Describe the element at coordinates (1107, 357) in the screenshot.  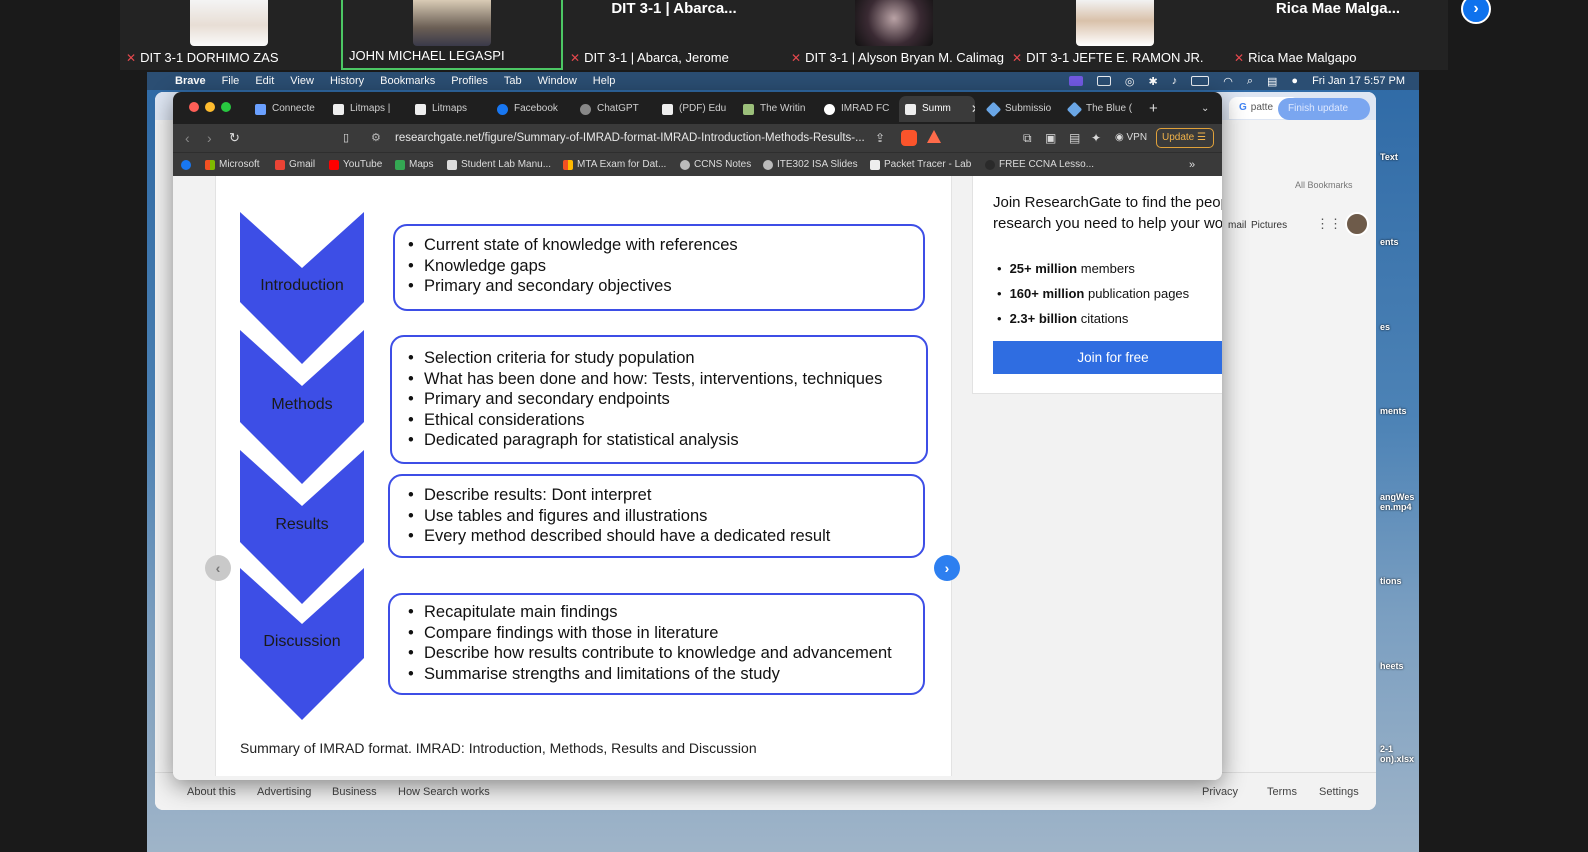
I see `join-for-free-button: Join for free` at that location.